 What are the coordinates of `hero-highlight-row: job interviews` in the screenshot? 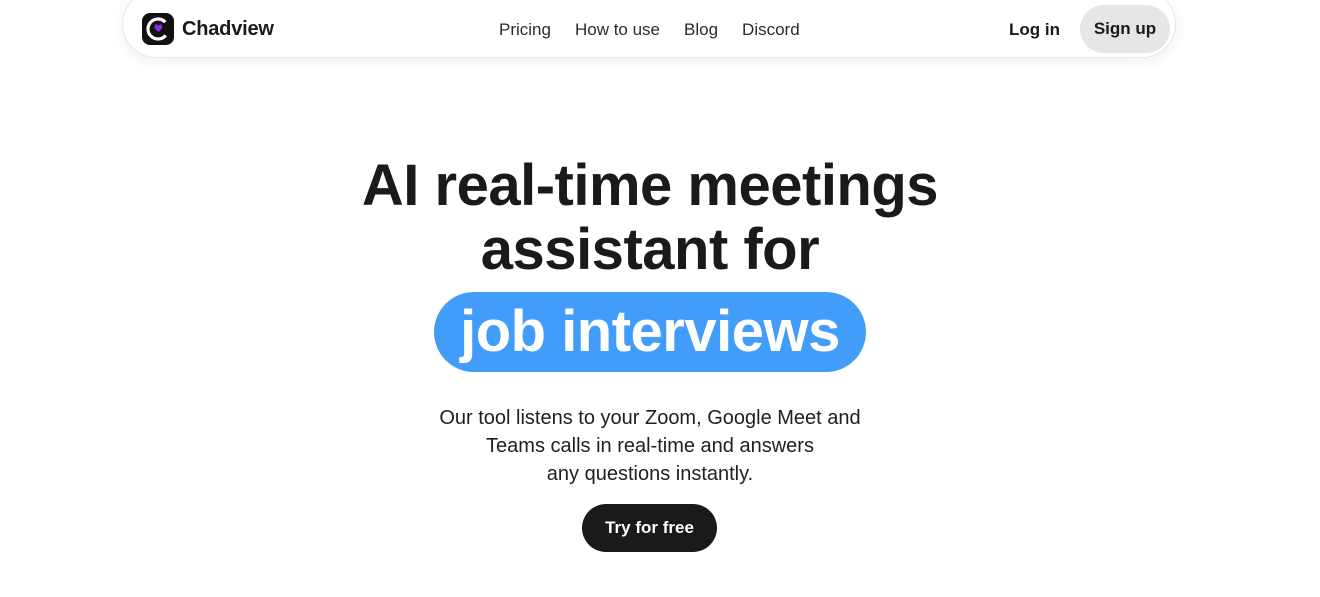 It's located at (650, 332).